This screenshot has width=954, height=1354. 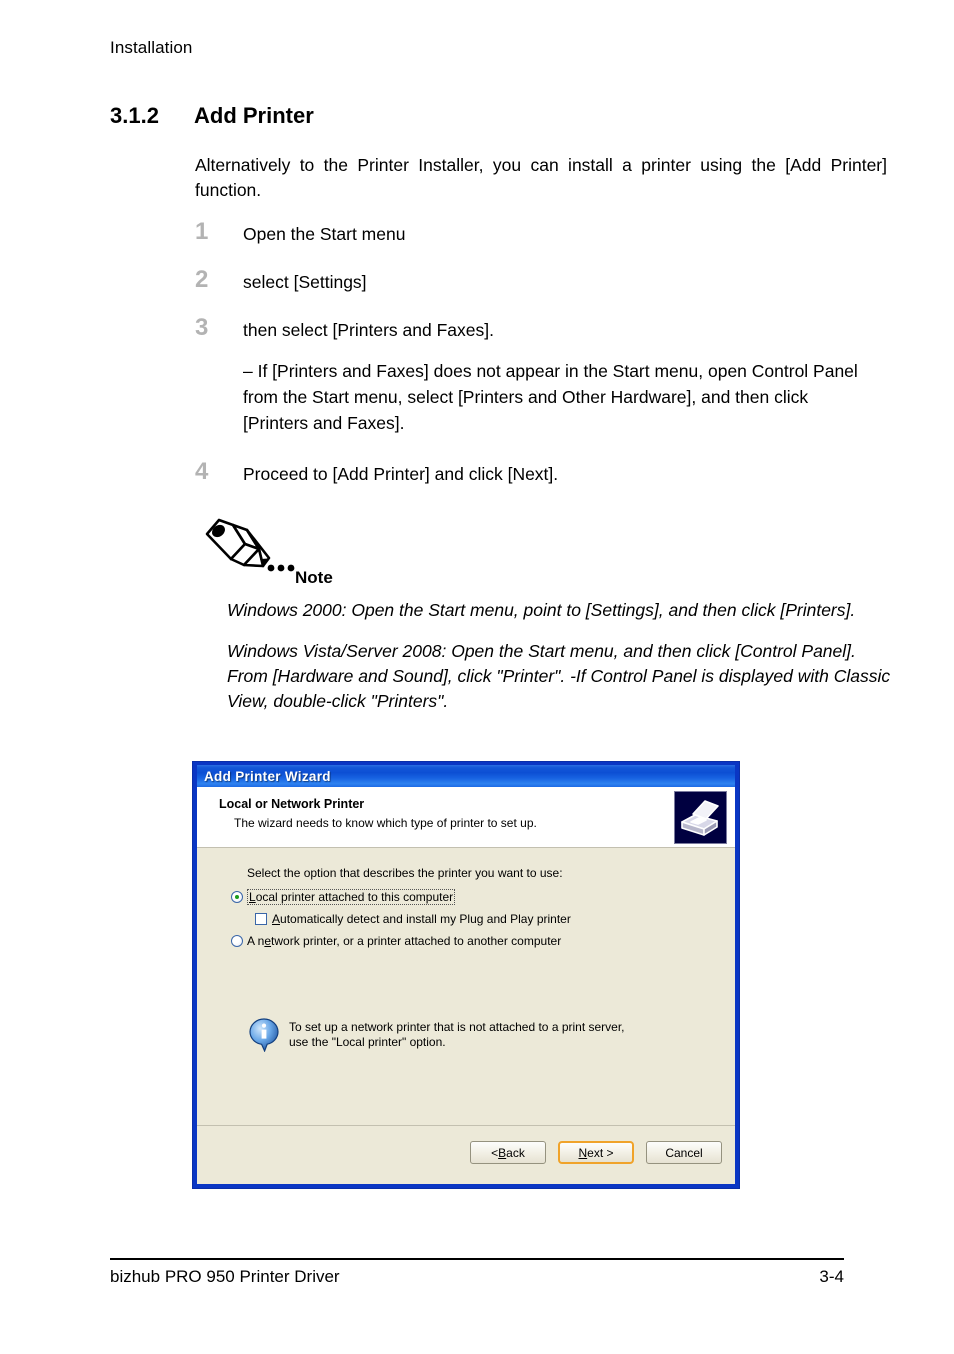 I want to click on banner-title: Local or Network Printer, so click(x=292, y=804).